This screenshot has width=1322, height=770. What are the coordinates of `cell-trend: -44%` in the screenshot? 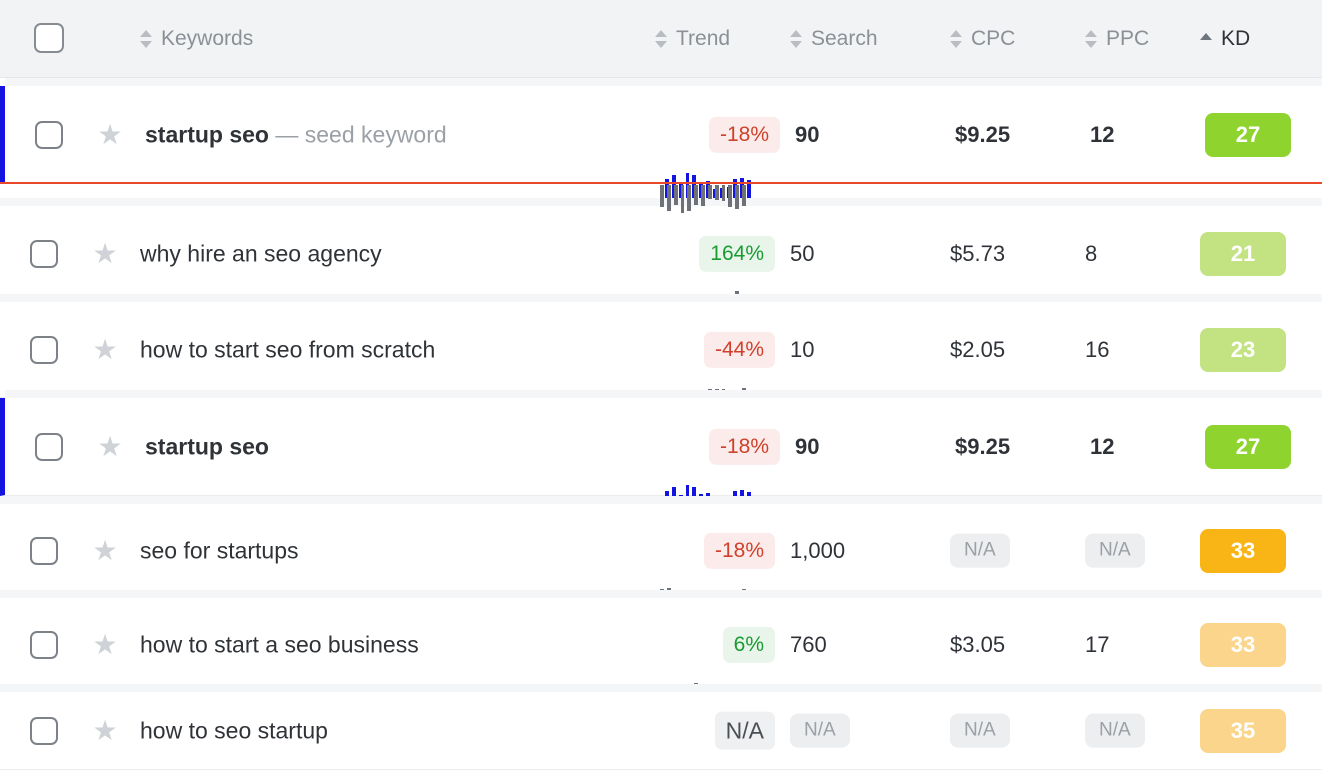 It's located at (715, 360).